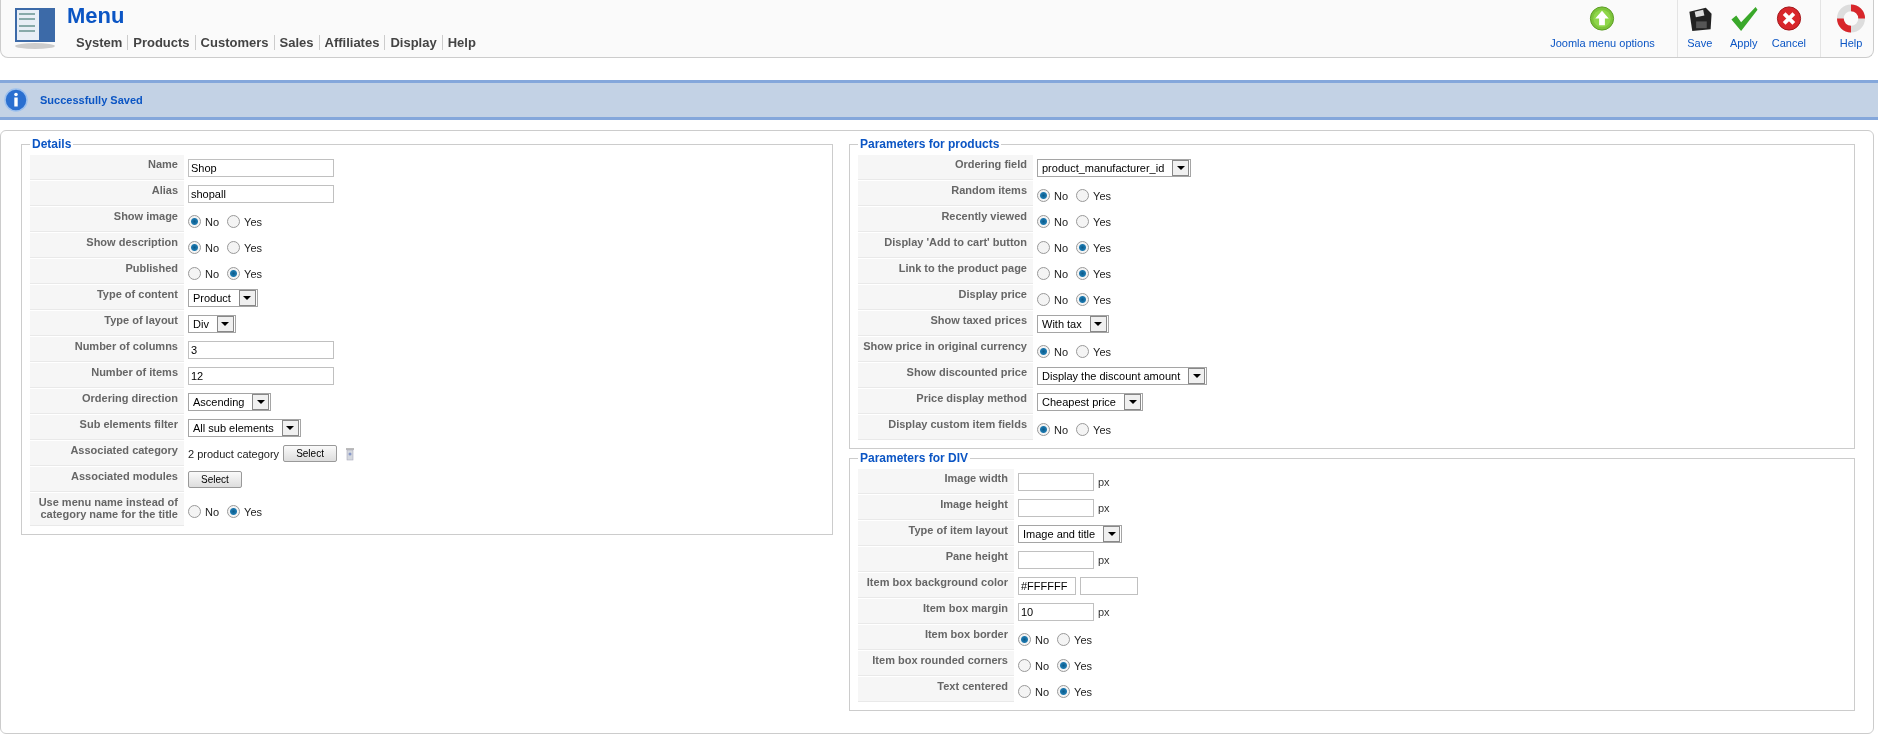 This screenshot has width=1878, height=745. What do you see at coordinates (1611, 28) in the screenshot?
I see `toolbar-button: Joomla menu options` at bounding box center [1611, 28].